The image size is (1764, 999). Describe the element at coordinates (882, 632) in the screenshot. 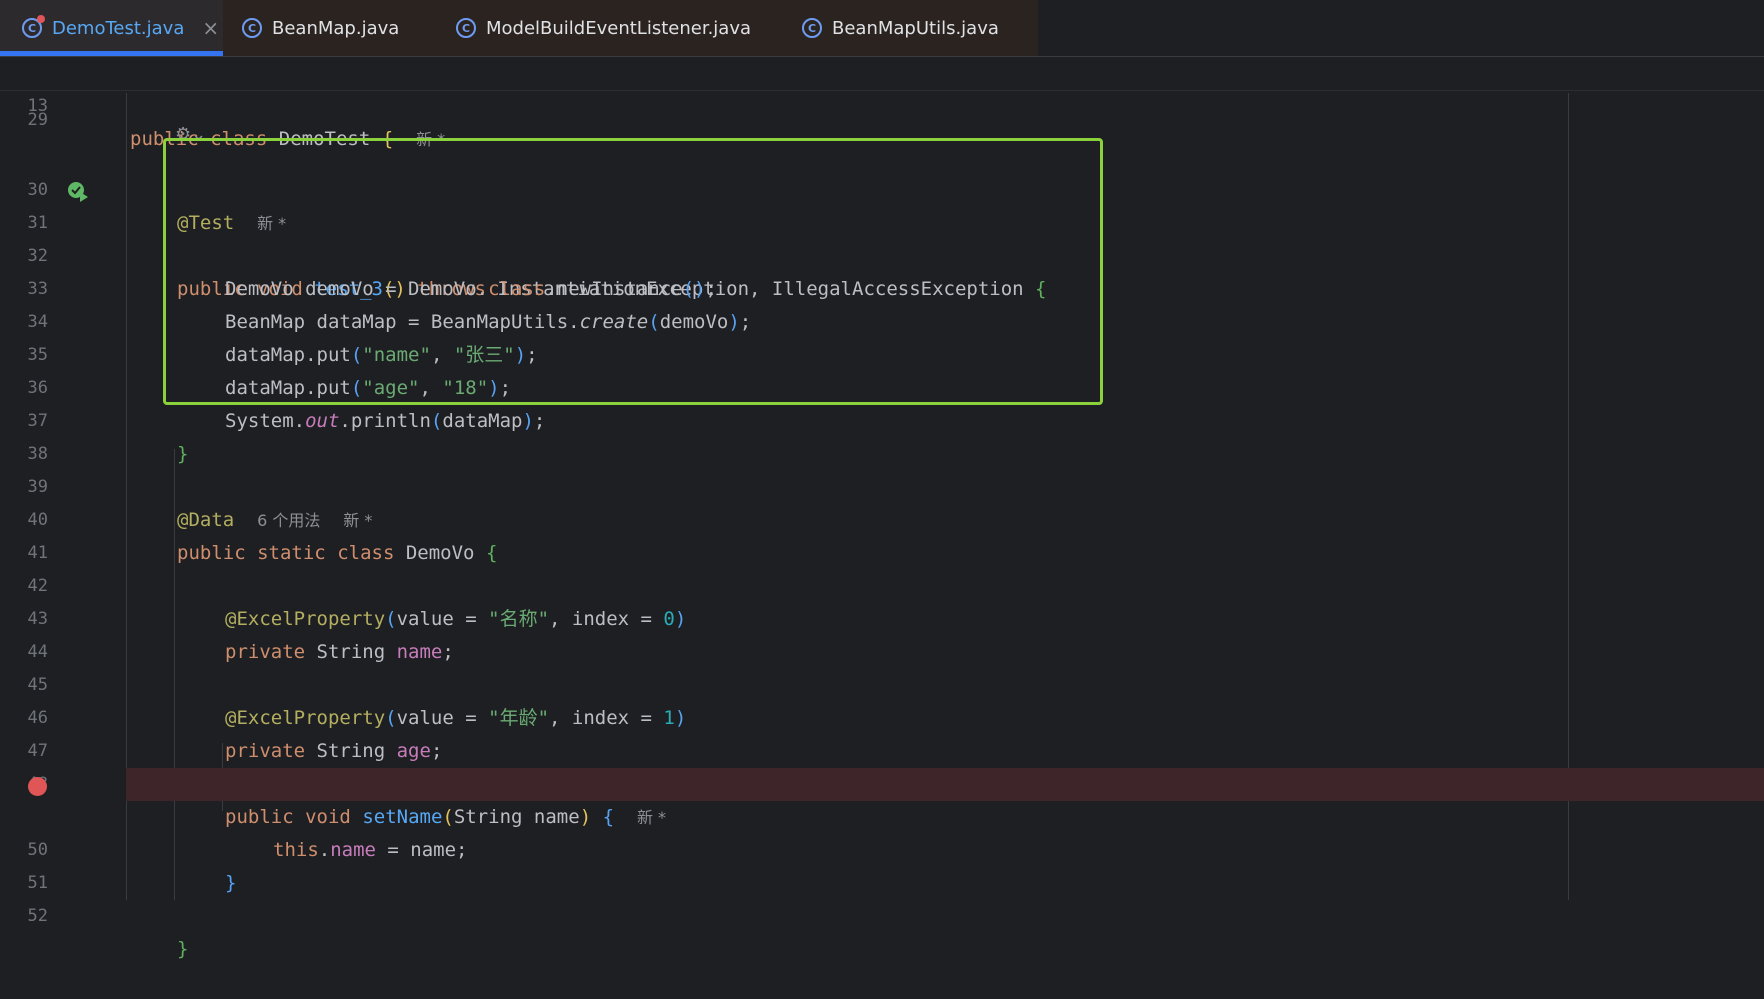

I see `code-line: 44` at that location.